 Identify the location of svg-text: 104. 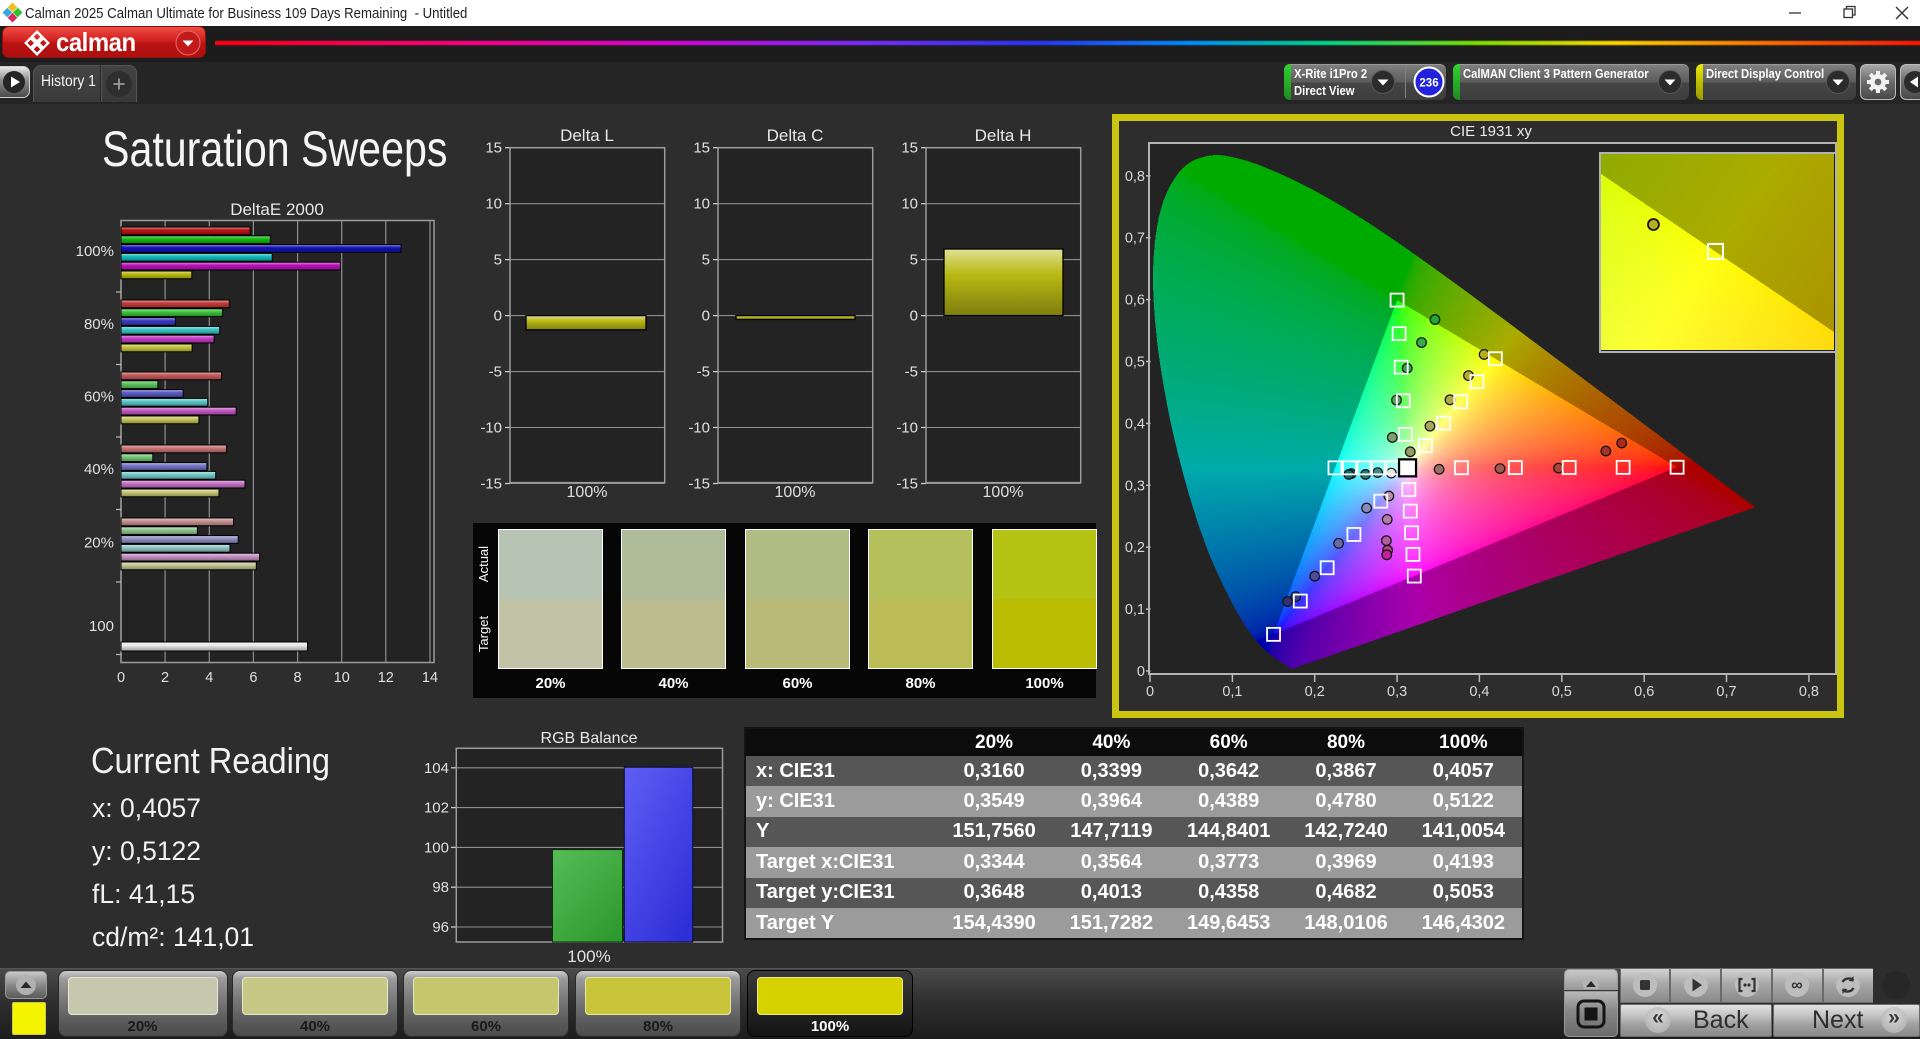
(436, 768).